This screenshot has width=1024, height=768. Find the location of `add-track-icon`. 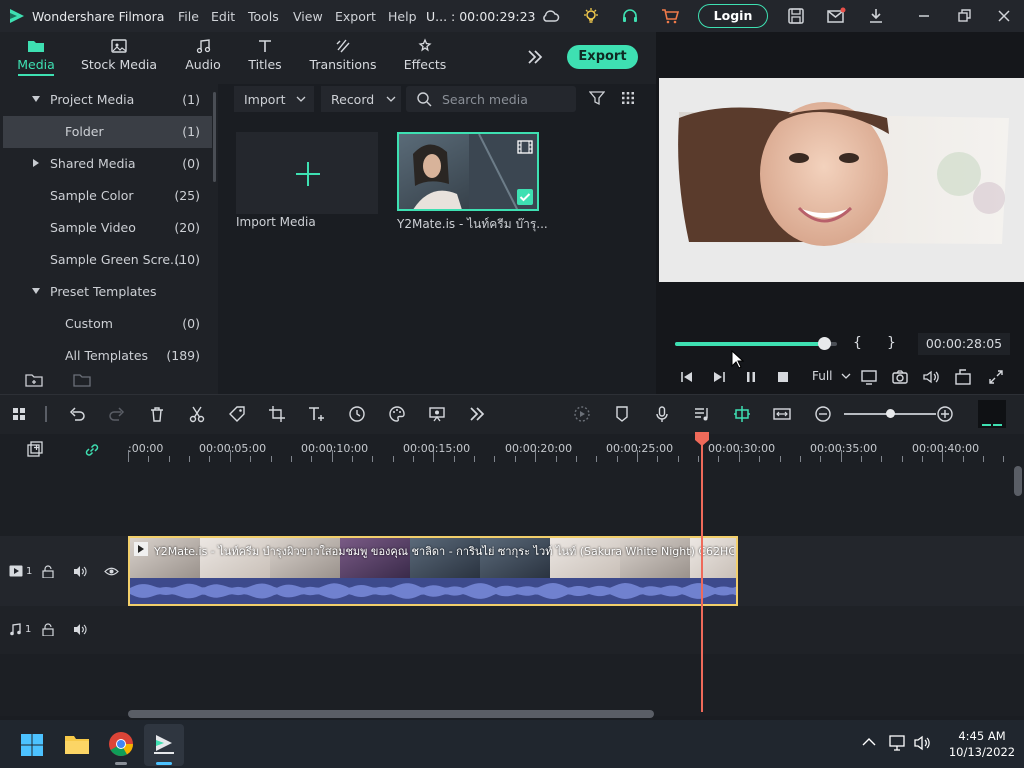

add-track-icon is located at coordinates (35, 450).